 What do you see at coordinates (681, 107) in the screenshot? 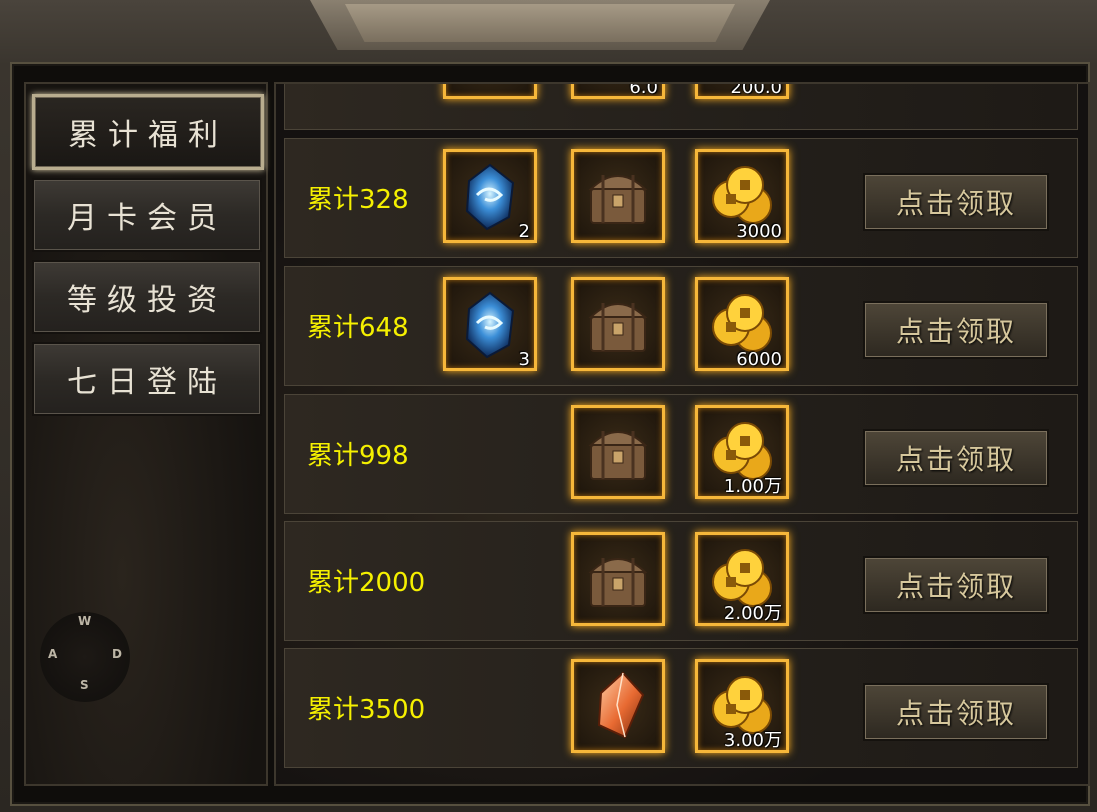
I see `reward-row-partial: 6.0 200.0` at bounding box center [681, 107].